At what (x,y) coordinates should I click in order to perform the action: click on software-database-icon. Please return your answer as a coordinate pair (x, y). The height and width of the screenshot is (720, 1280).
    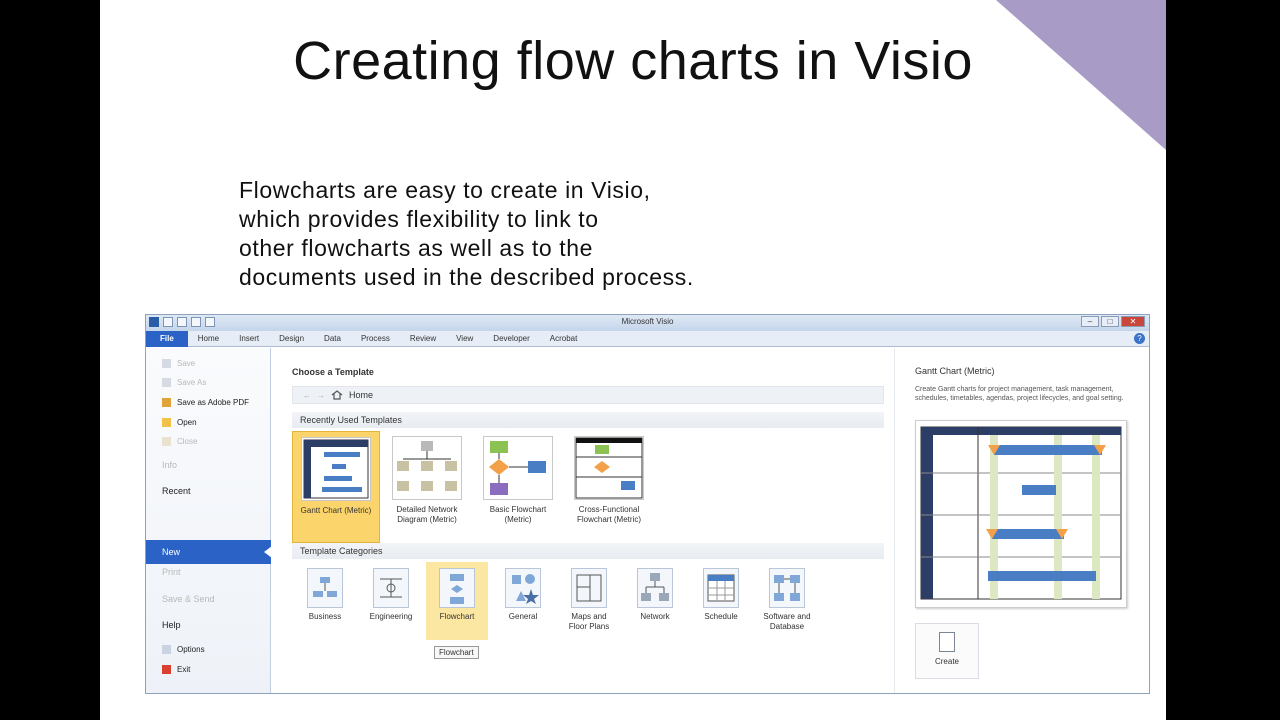
    Looking at the image, I should click on (787, 588).